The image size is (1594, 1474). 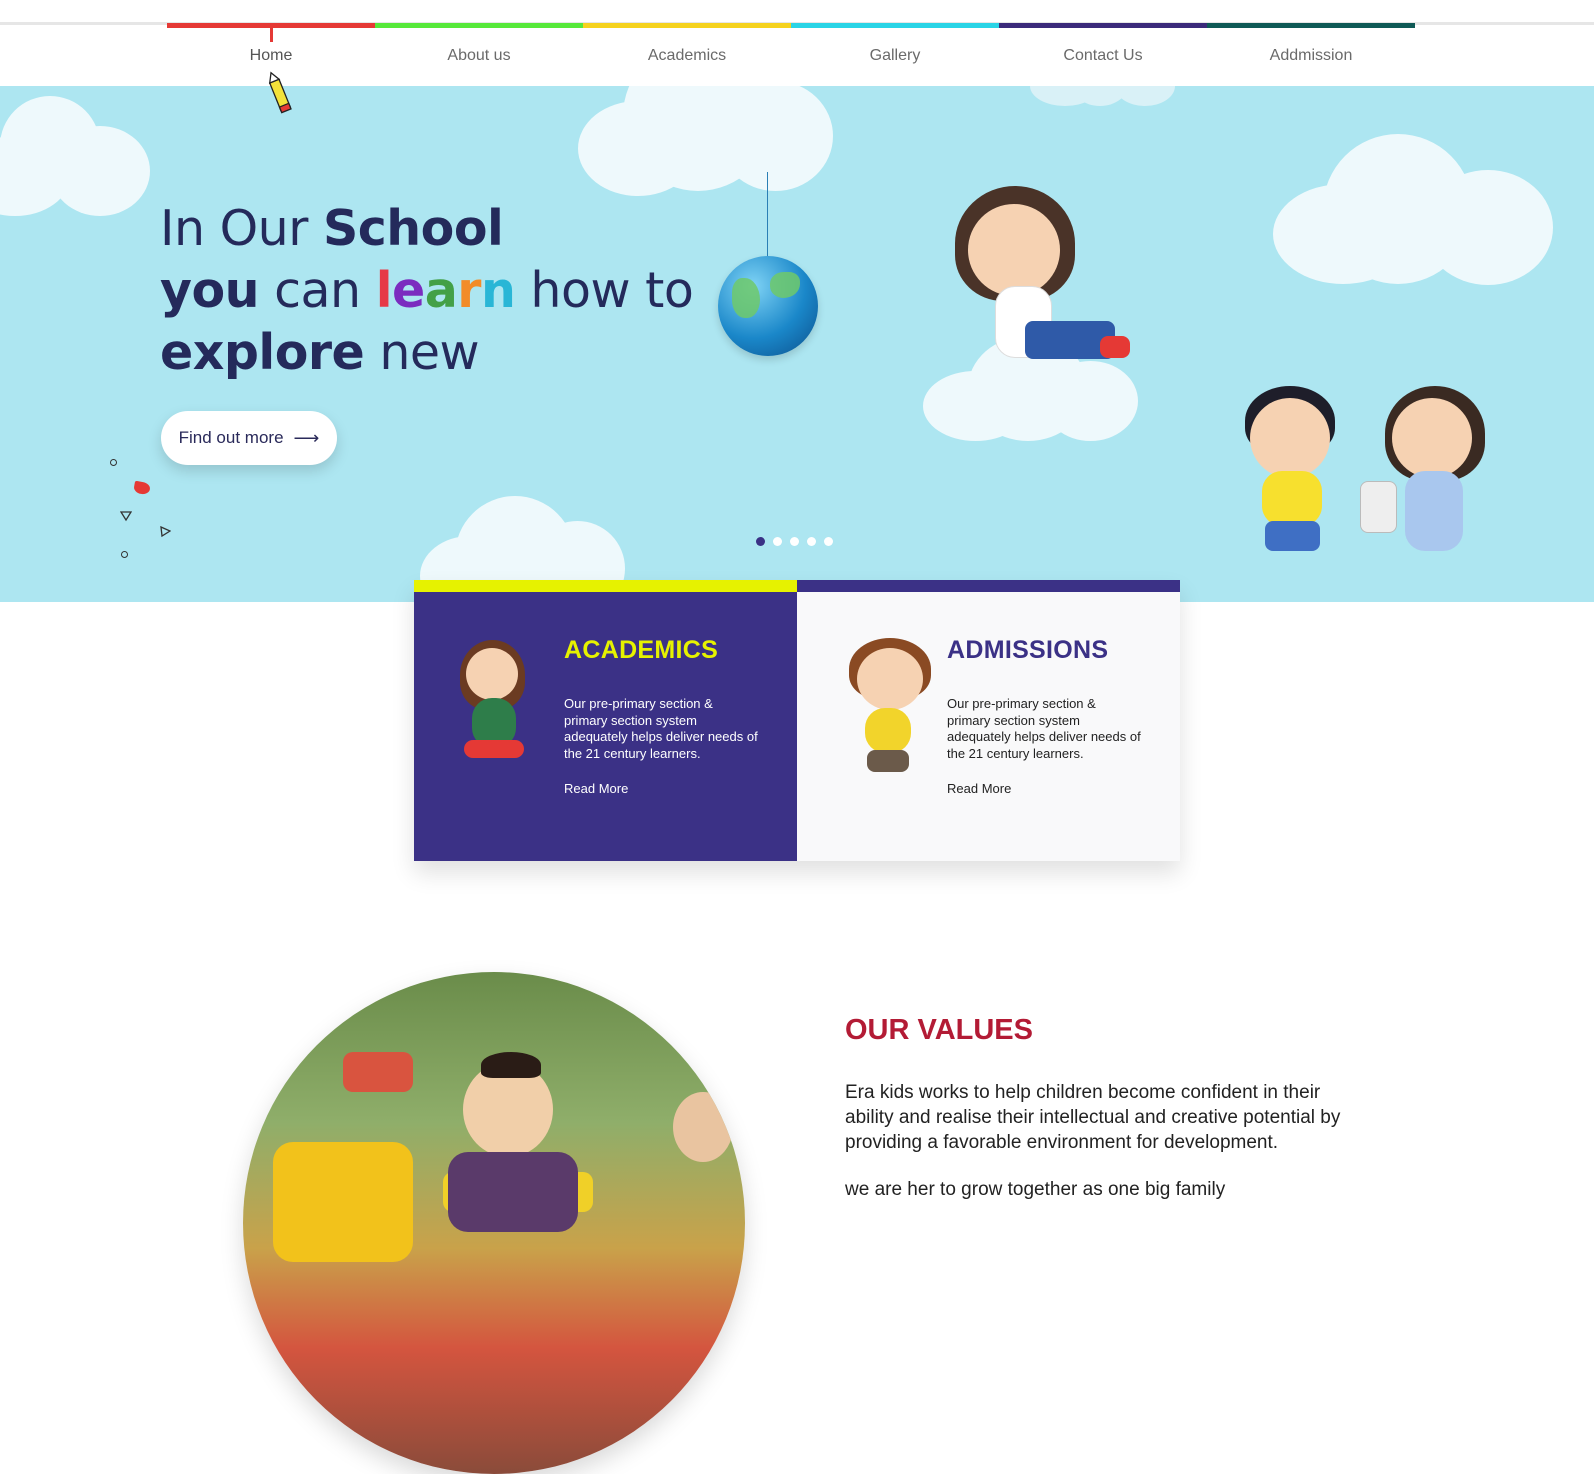 I want to click on nav-item-gallery: Gallery, so click(x=895, y=57).